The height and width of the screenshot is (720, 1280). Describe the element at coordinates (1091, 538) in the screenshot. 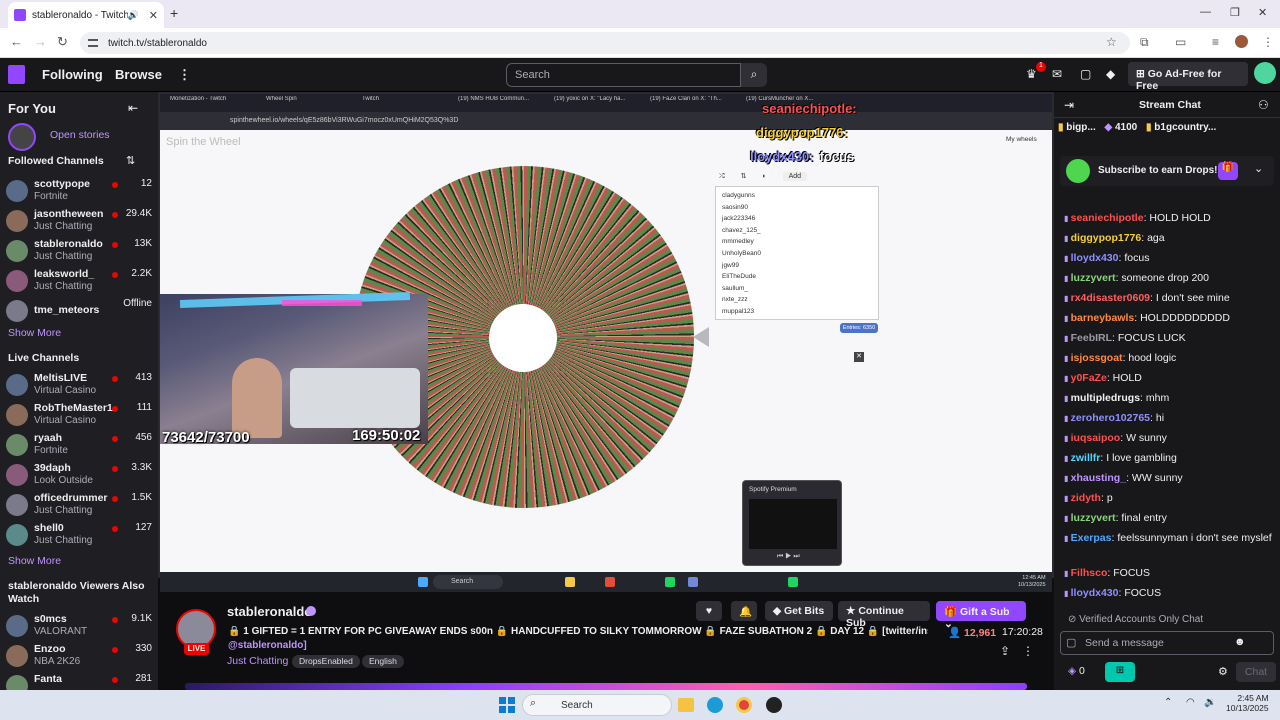

I see `chat-username: Exerpas` at that location.